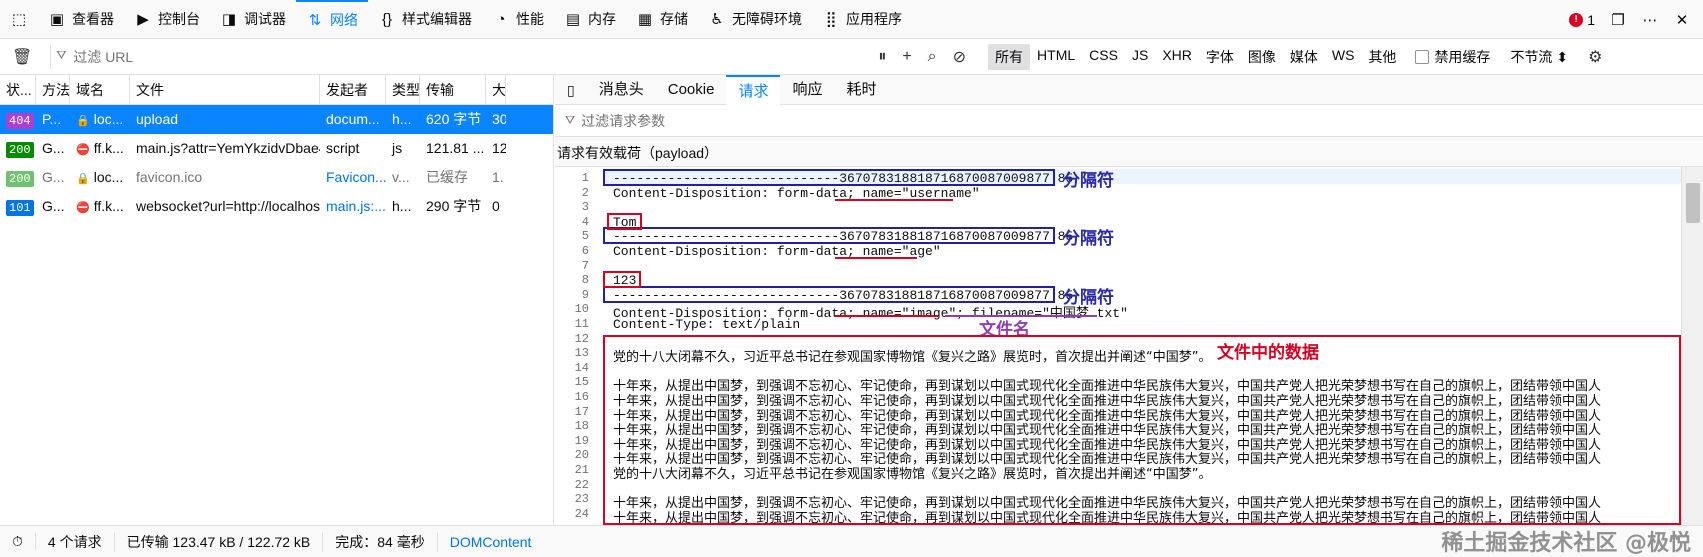 Image resolution: width=1703 pixels, height=557 pixels. What do you see at coordinates (167, 19) in the screenshot?
I see `tab-console: ▶ 控制台` at bounding box center [167, 19].